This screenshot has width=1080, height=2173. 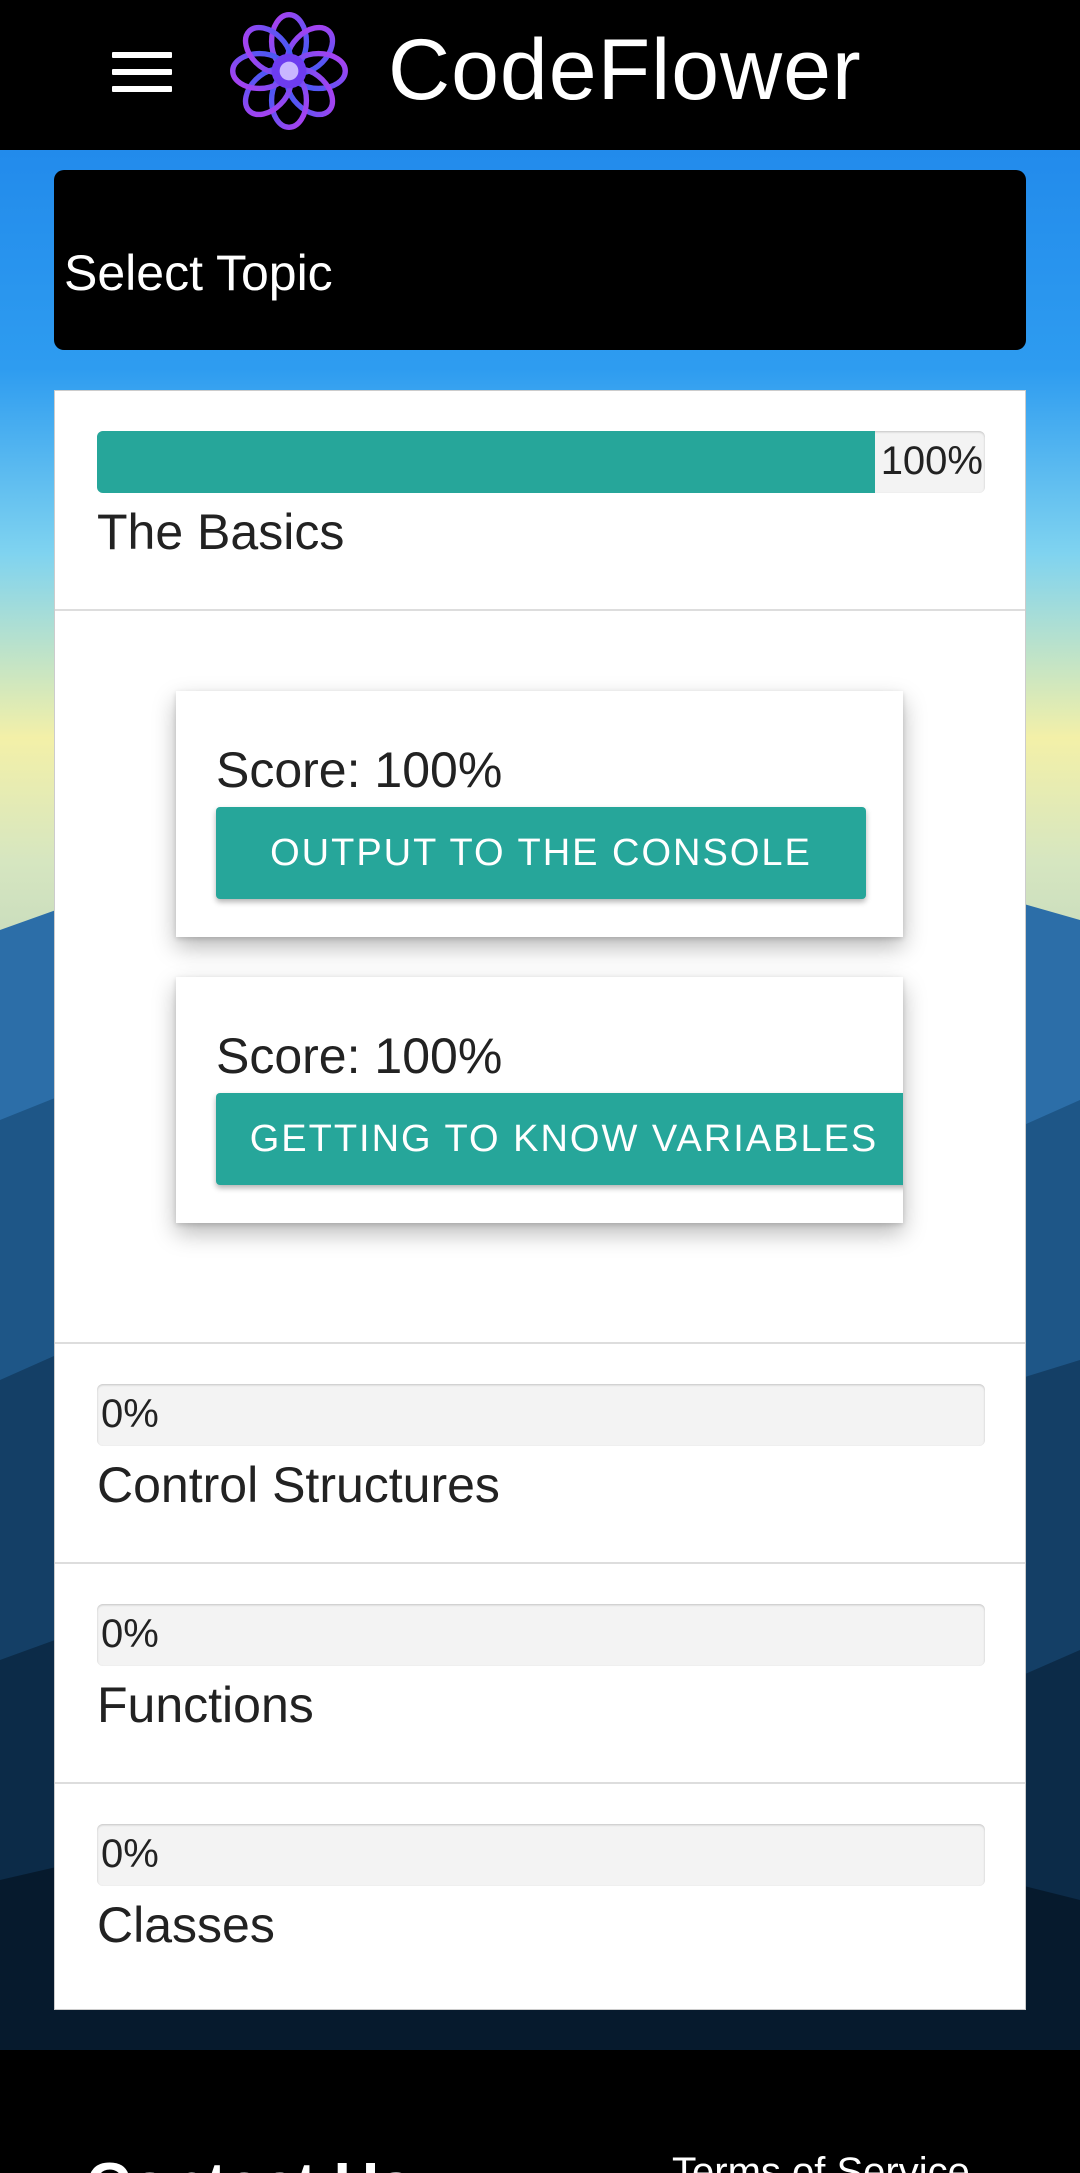 What do you see at coordinates (142, 74) in the screenshot?
I see `hamburger-menu-icon` at bounding box center [142, 74].